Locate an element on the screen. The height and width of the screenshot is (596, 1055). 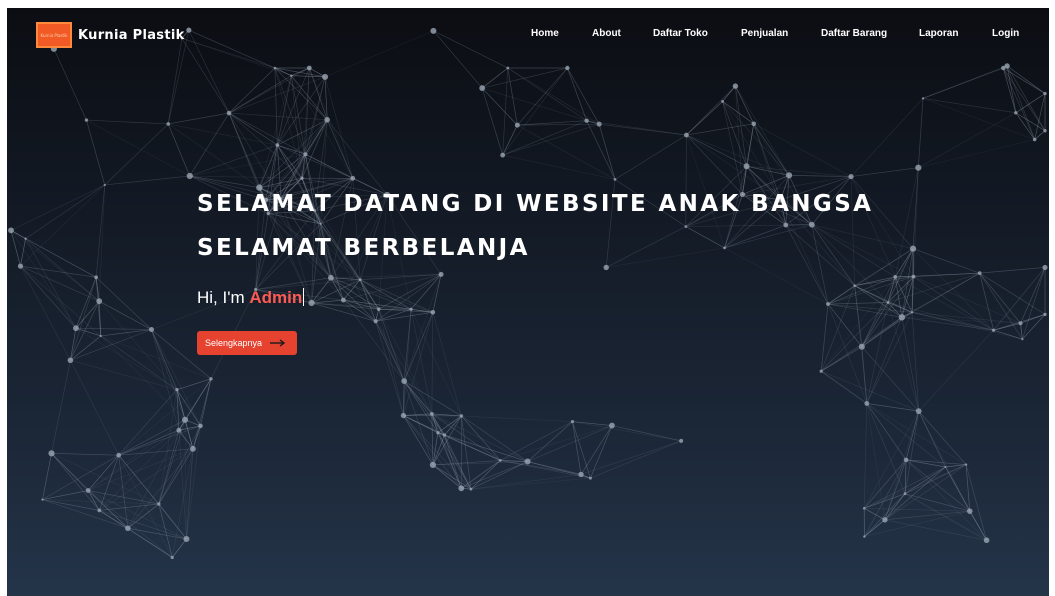
nav-login: Login is located at coordinates (1005, 33).